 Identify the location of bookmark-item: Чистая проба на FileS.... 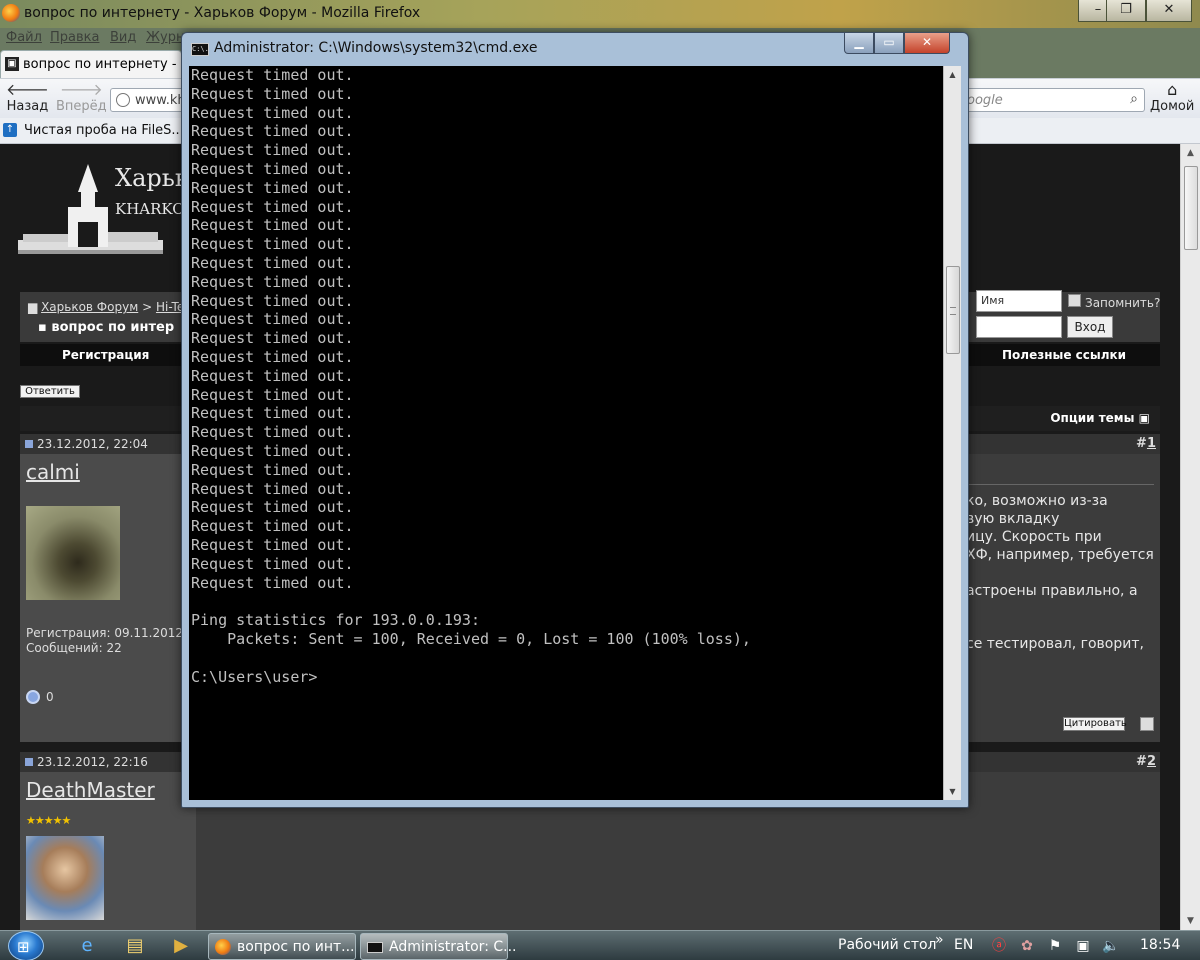
(104, 130).